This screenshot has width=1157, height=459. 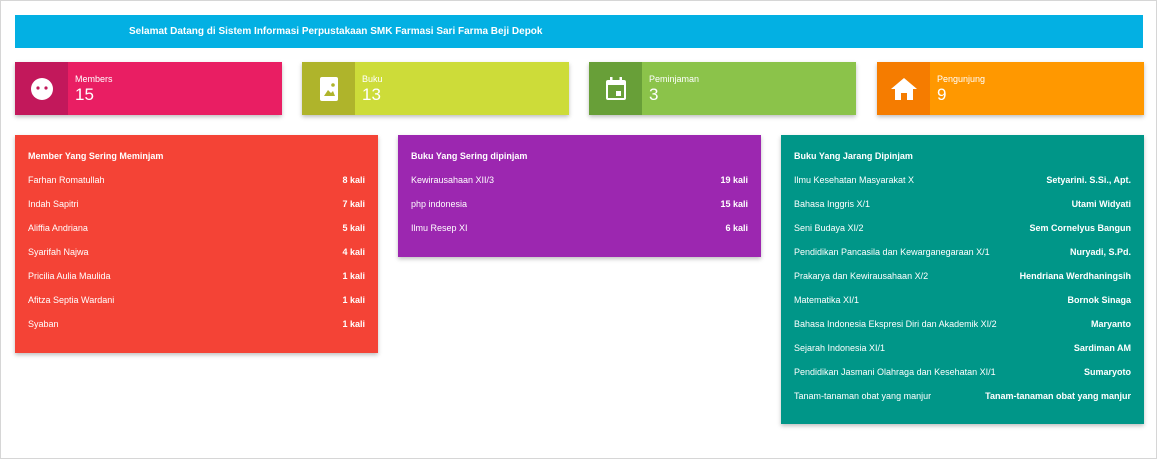 I want to click on book-author: Setyarini. S.Si., Apt., so click(x=1088, y=180).